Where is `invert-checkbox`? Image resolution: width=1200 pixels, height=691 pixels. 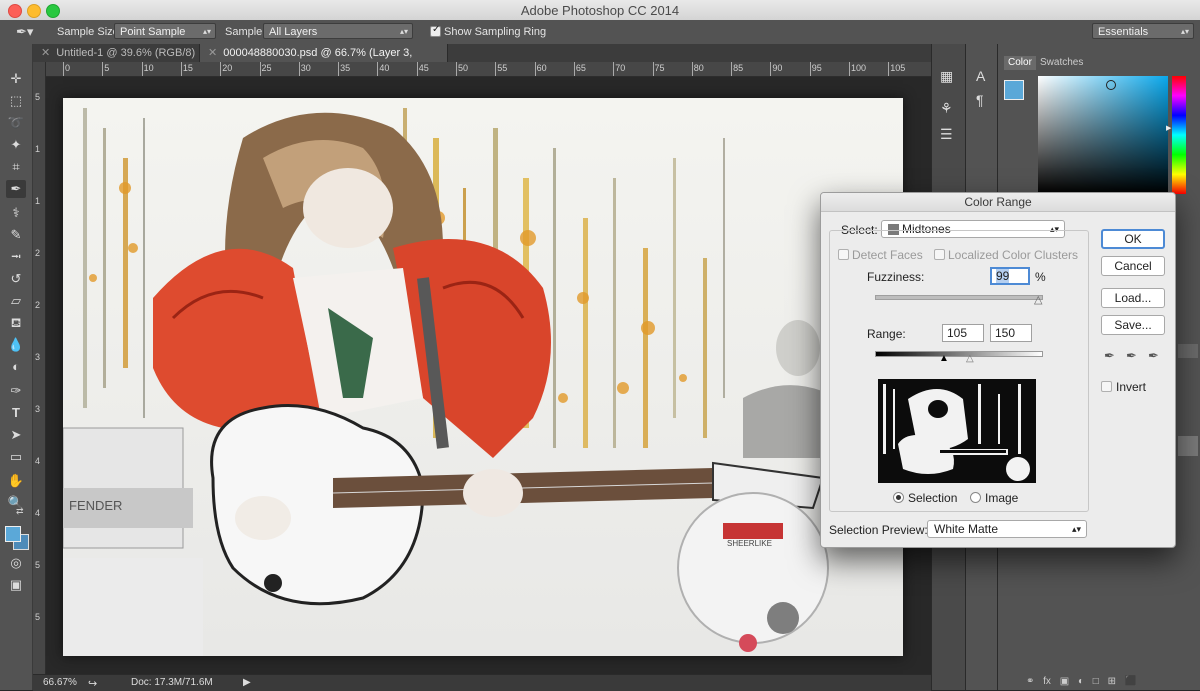 invert-checkbox is located at coordinates (1106, 386).